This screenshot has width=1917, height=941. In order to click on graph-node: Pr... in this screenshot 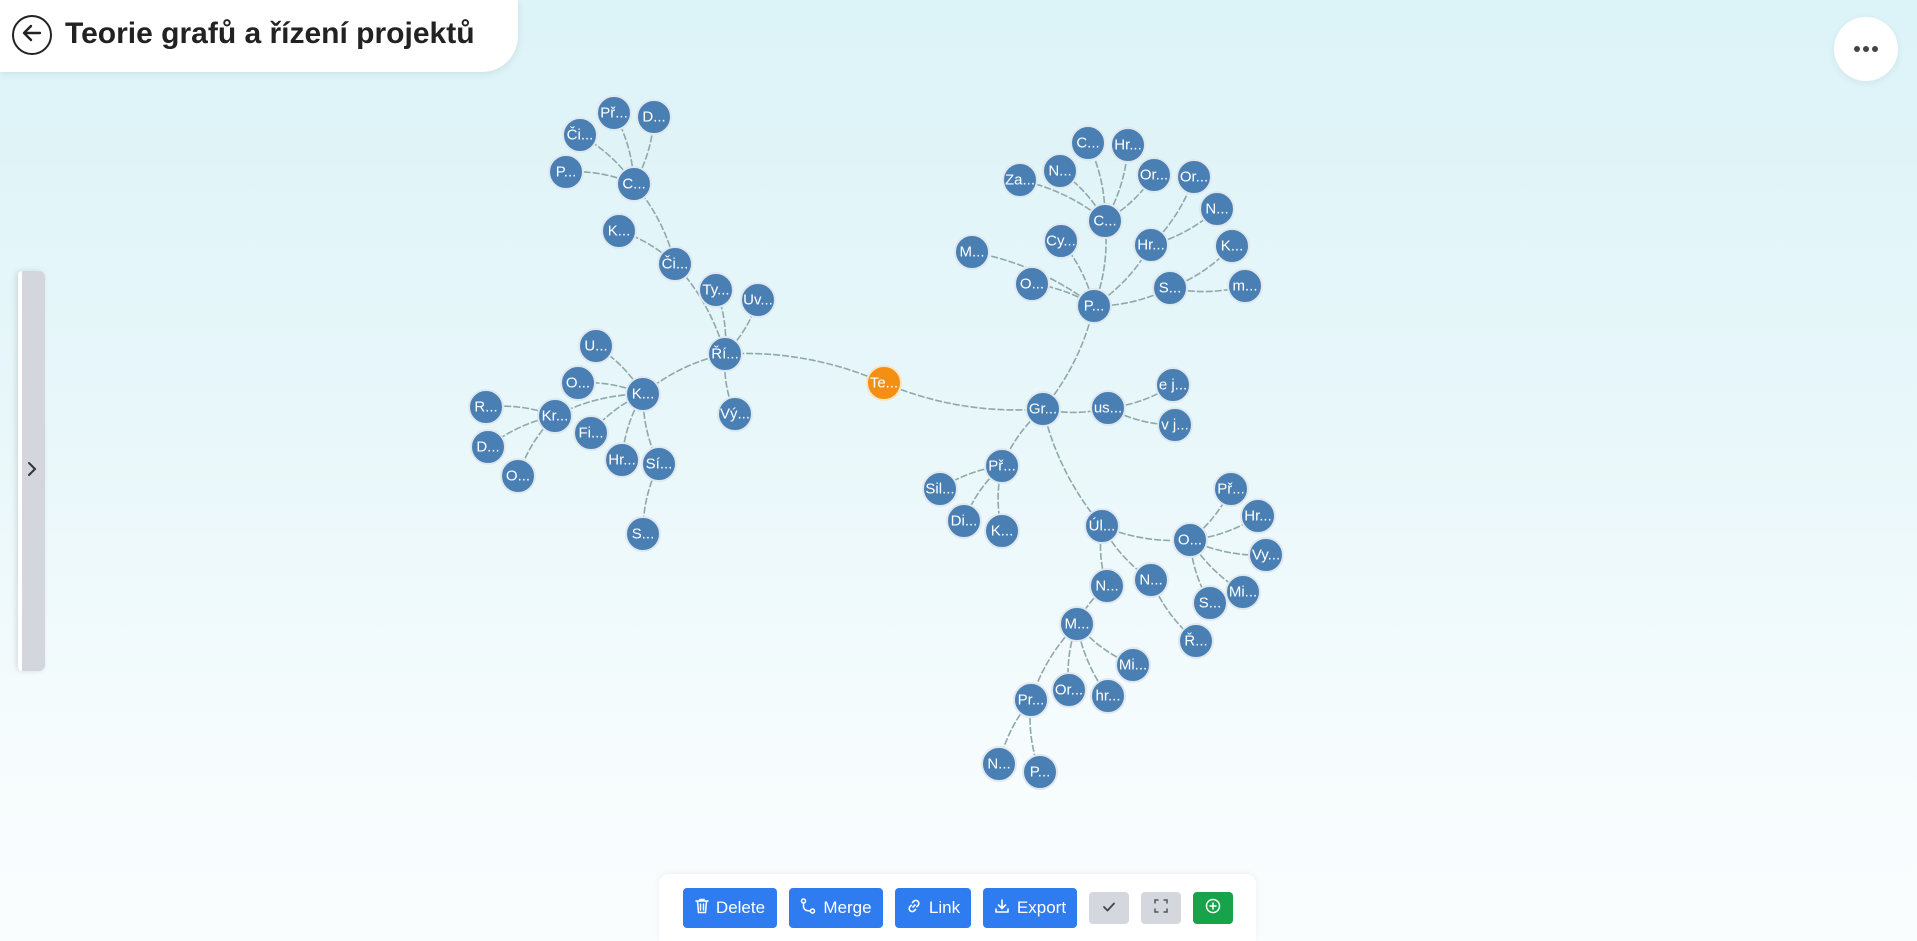, I will do `click(1031, 700)`.